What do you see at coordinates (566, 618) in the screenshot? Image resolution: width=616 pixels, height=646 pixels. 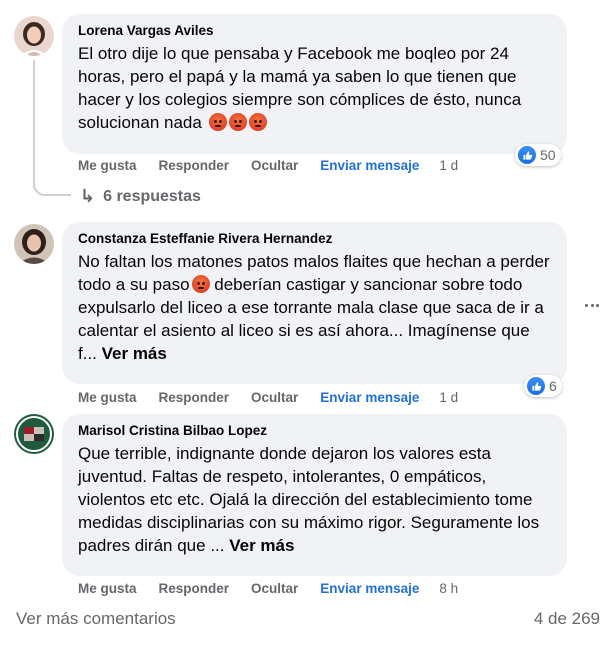 I see `comment-count: 4 de 269` at bounding box center [566, 618].